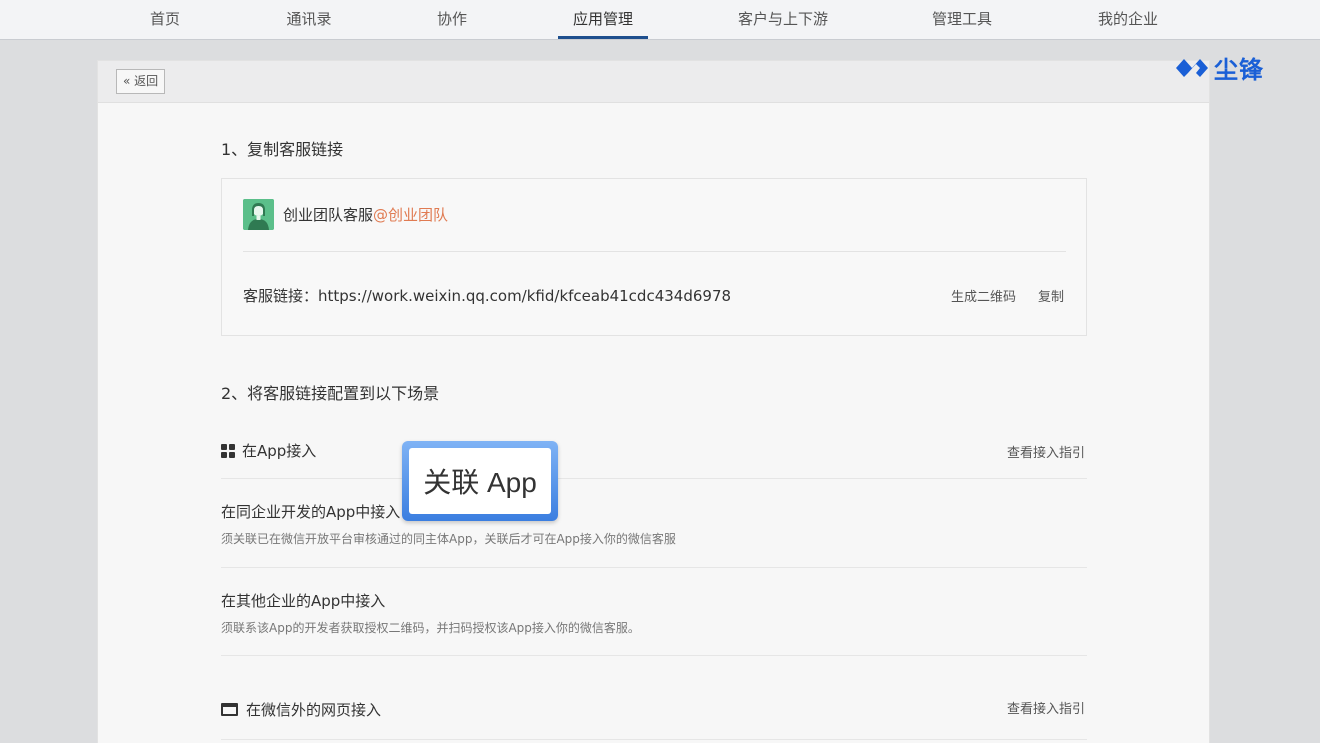 Image resolution: width=1320 pixels, height=743 pixels. Describe the element at coordinates (228, 450) in the screenshot. I see `app-grid-icon` at that location.